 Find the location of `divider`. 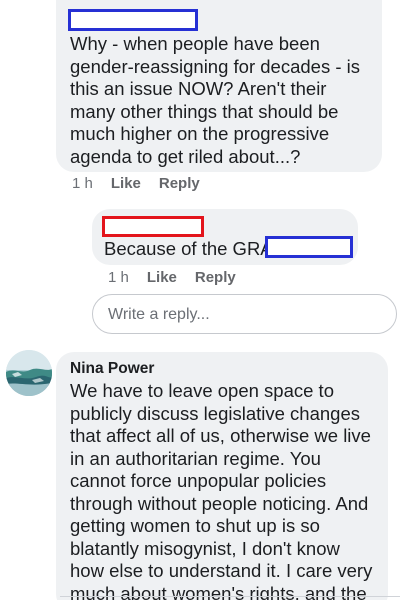

divider is located at coordinates (230, 596).